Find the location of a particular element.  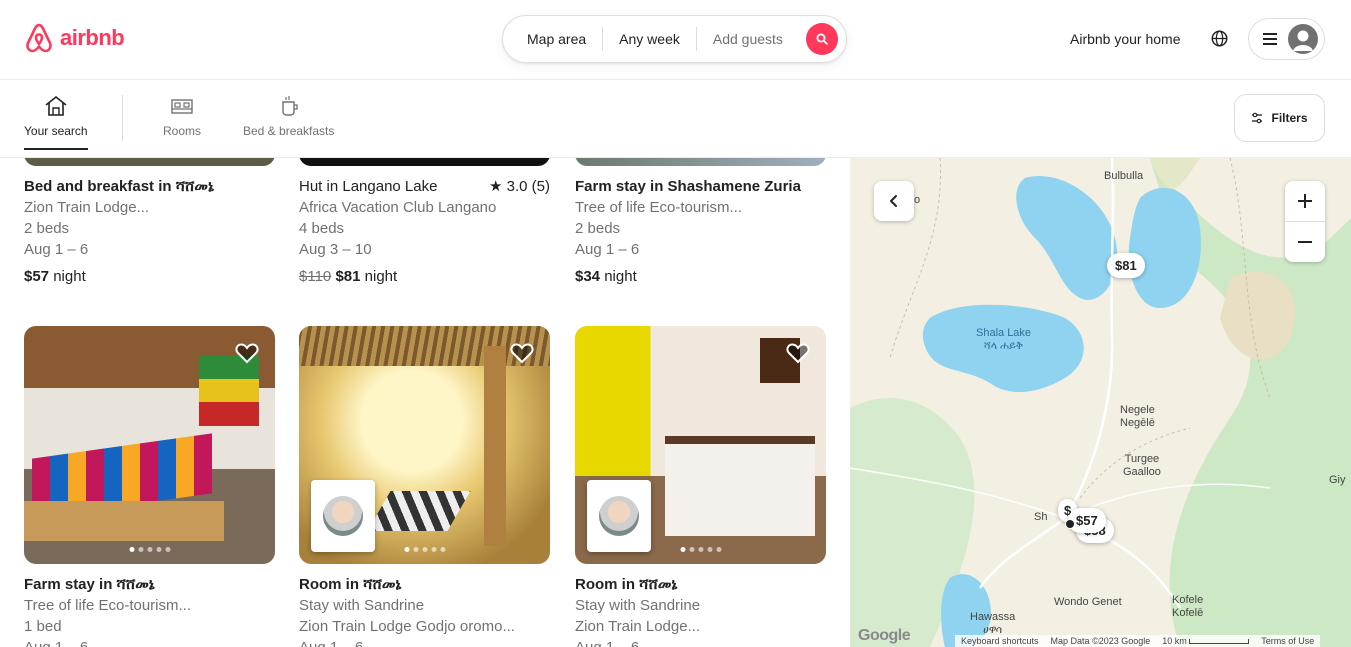

avatar-icon is located at coordinates (1303, 39).